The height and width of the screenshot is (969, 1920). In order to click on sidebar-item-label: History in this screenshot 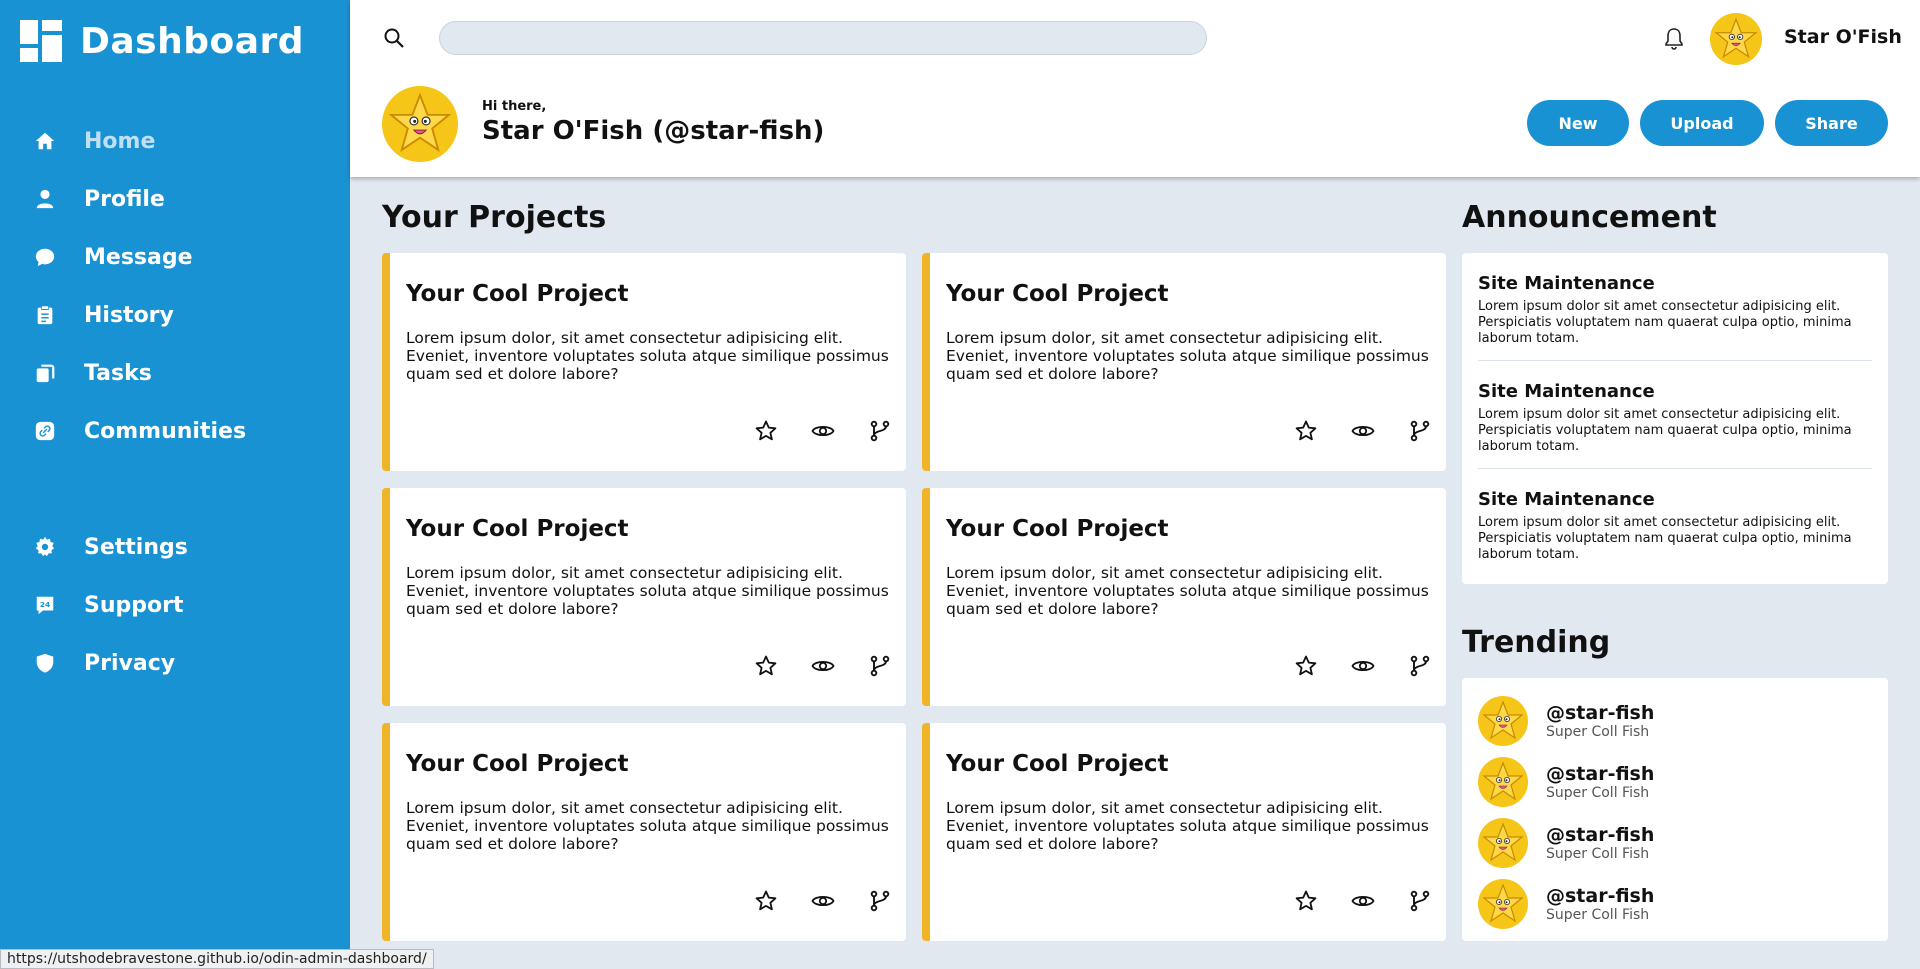, I will do `click(129, 315)`.